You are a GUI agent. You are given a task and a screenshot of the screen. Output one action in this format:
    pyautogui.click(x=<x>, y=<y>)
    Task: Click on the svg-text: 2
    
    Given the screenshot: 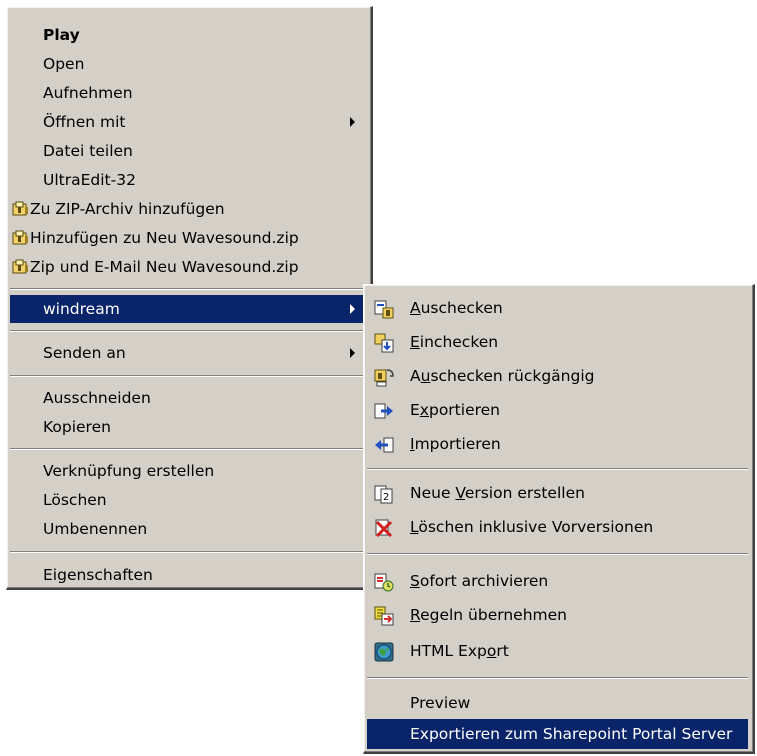 What is the action you would take?
    pyautogui.click(x=386, y=497)
    